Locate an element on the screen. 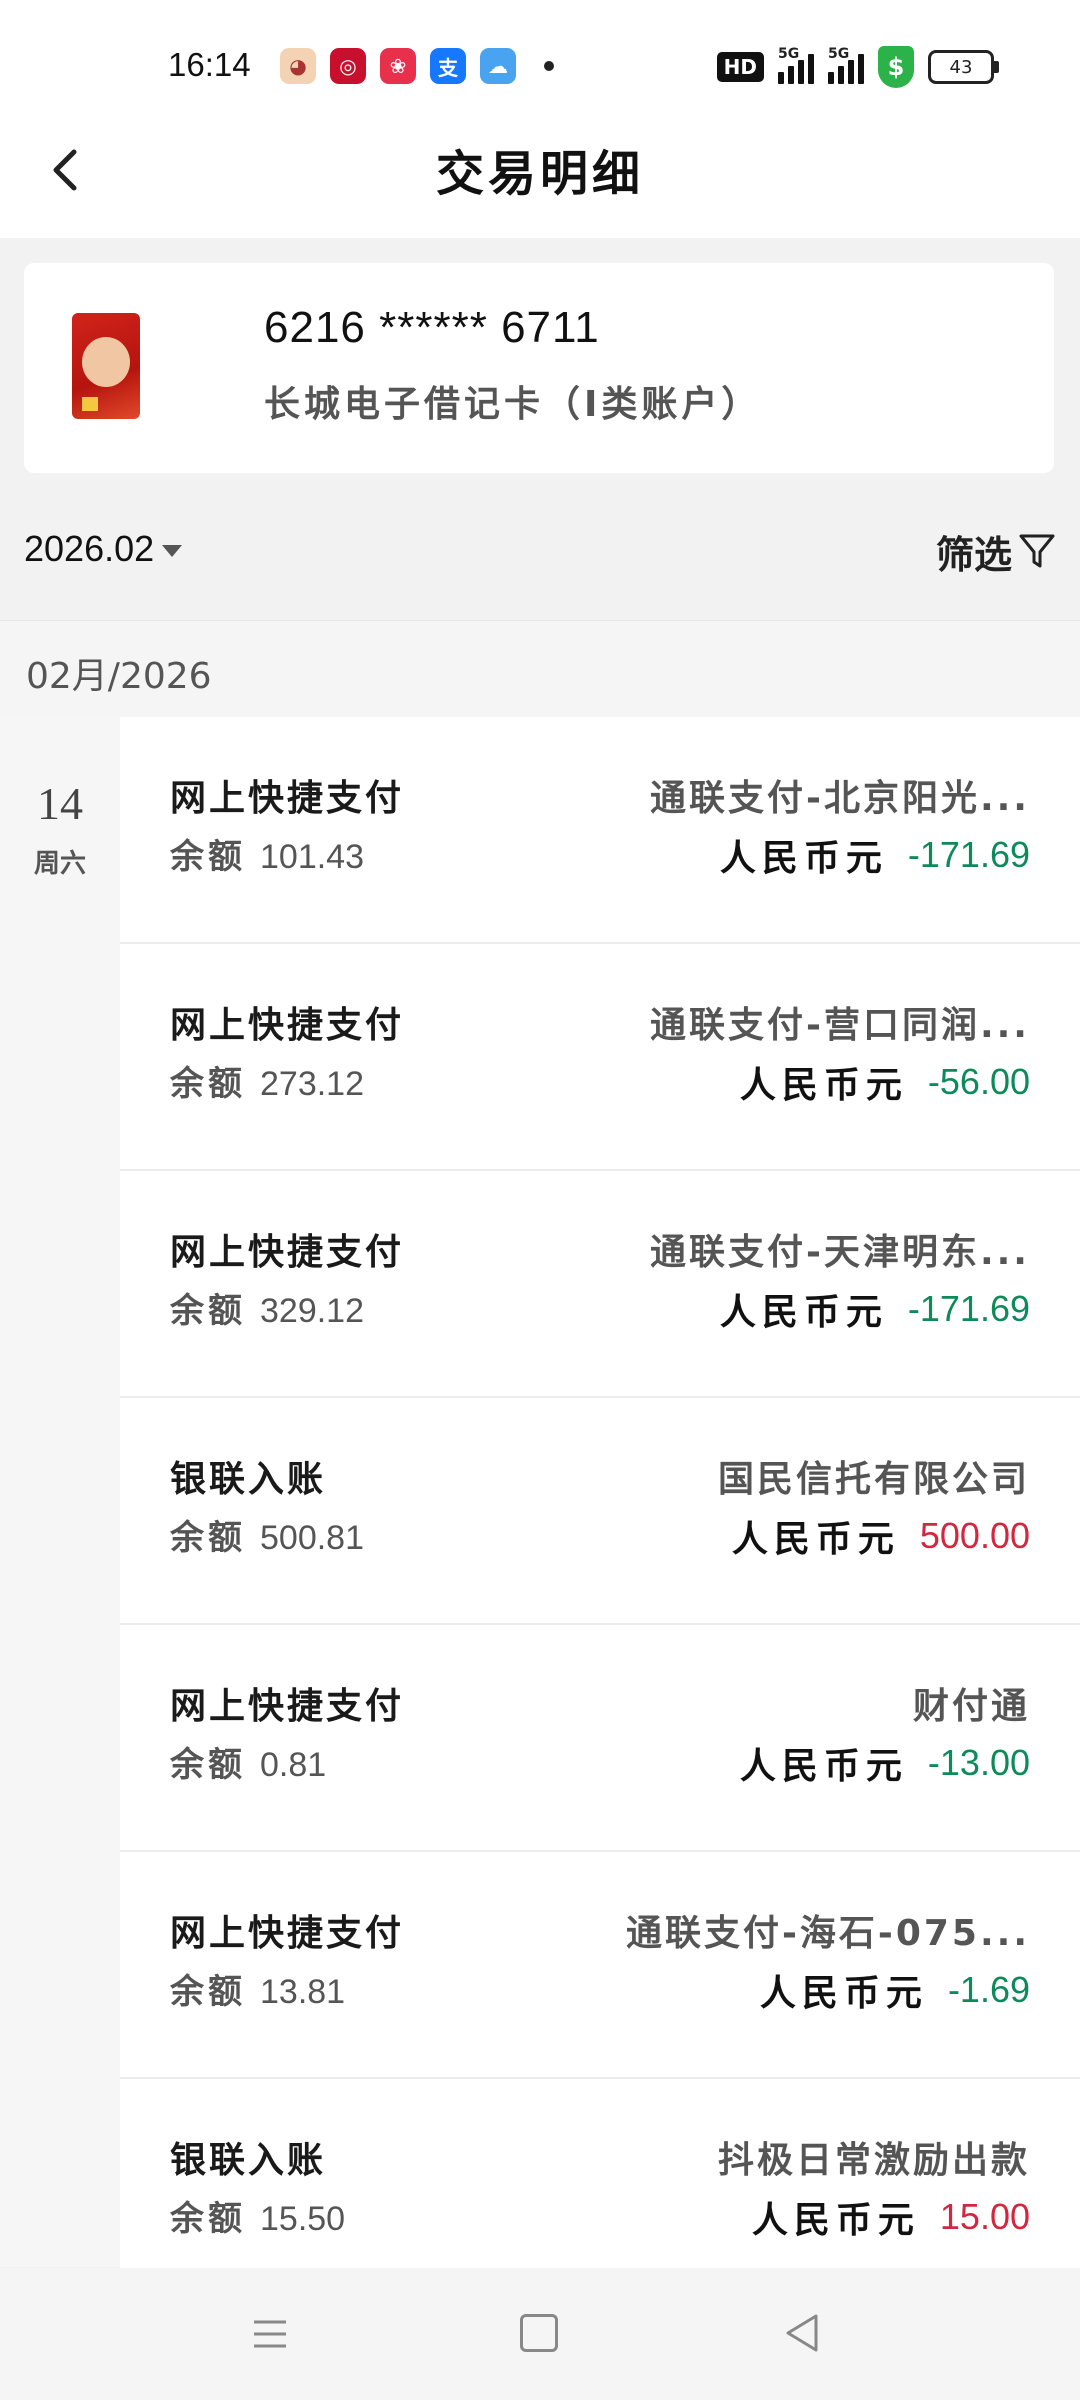 This screenshot has height=2400, width=1080. transaction-row: 网上快捷支付 余额 273.12 通联支付-营口同润... 人民币元 -56.00 is located at coordinates (600, 1057).